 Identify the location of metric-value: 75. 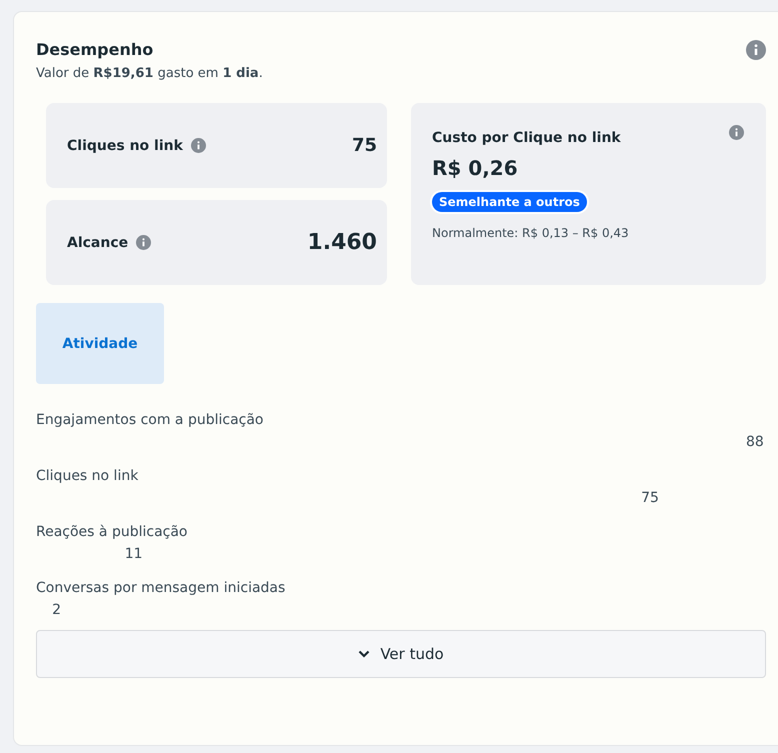
(364, 145).